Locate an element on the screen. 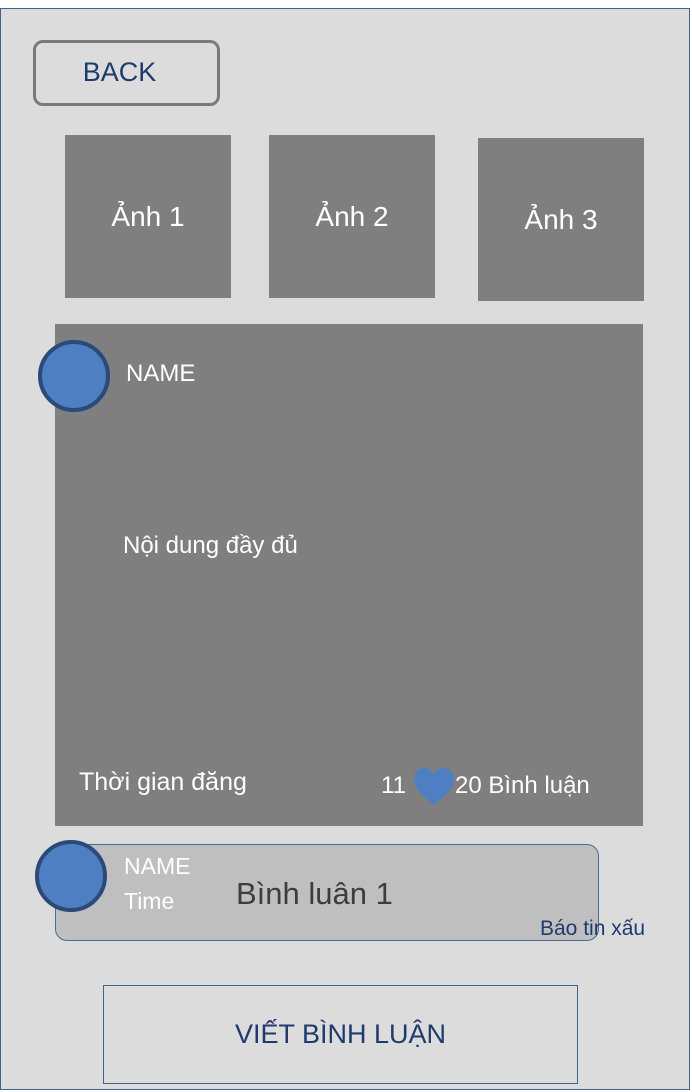 This screenshot has width=692, height=1092. photo-2: Ảnh 2 is located at coordinates (352, 216).